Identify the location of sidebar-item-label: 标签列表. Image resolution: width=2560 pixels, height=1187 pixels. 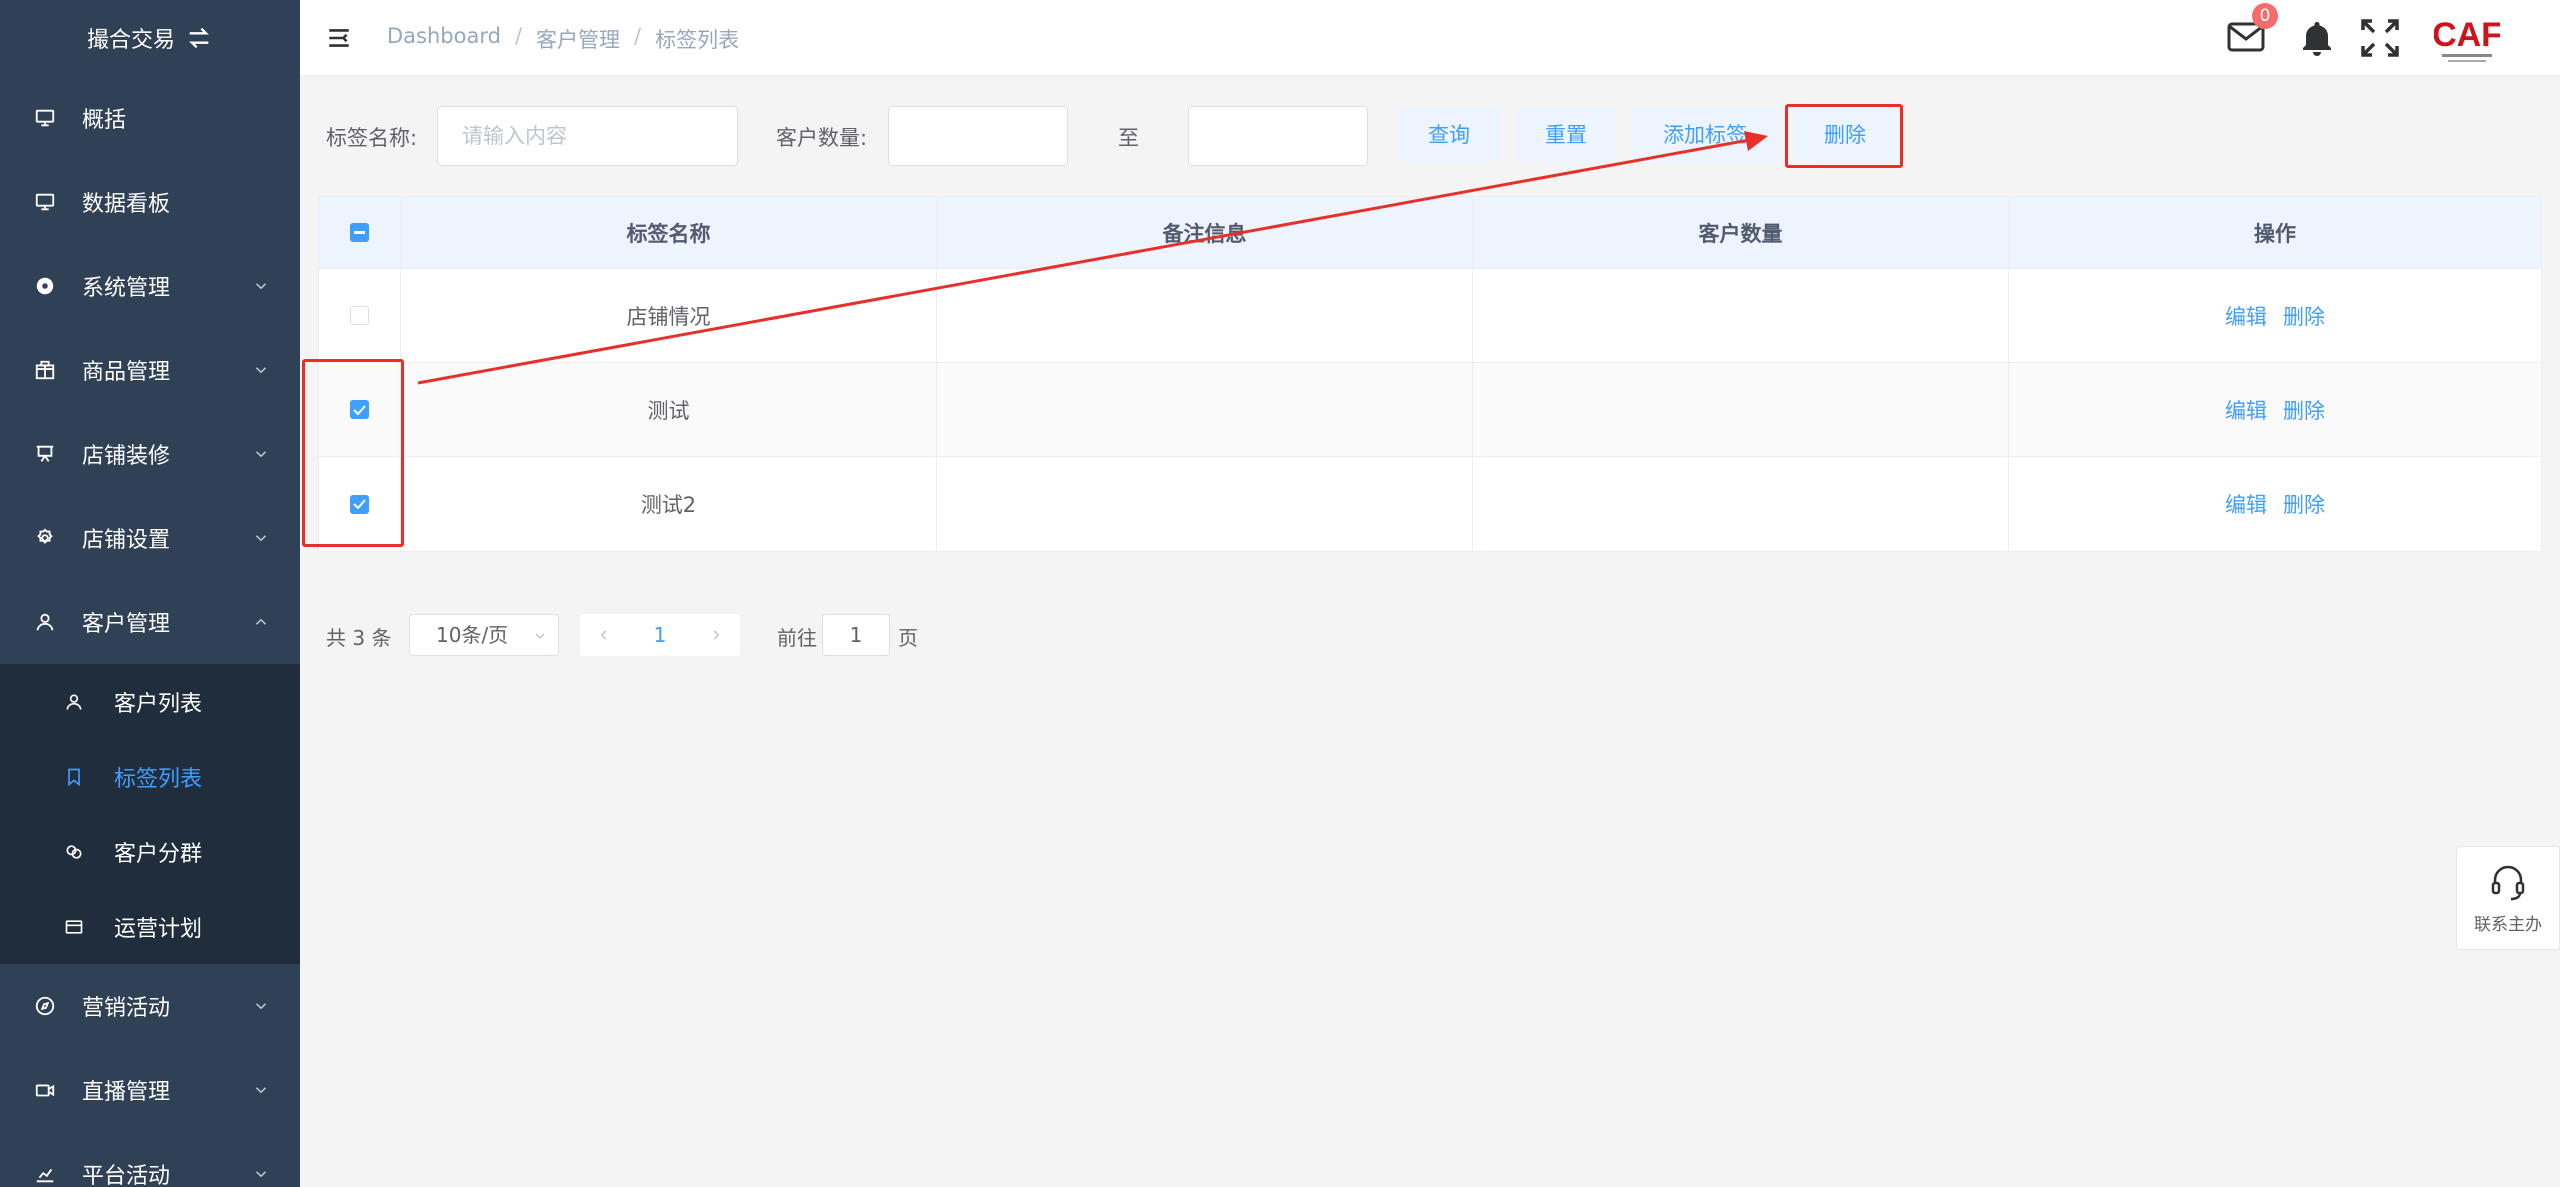
(158, 779).